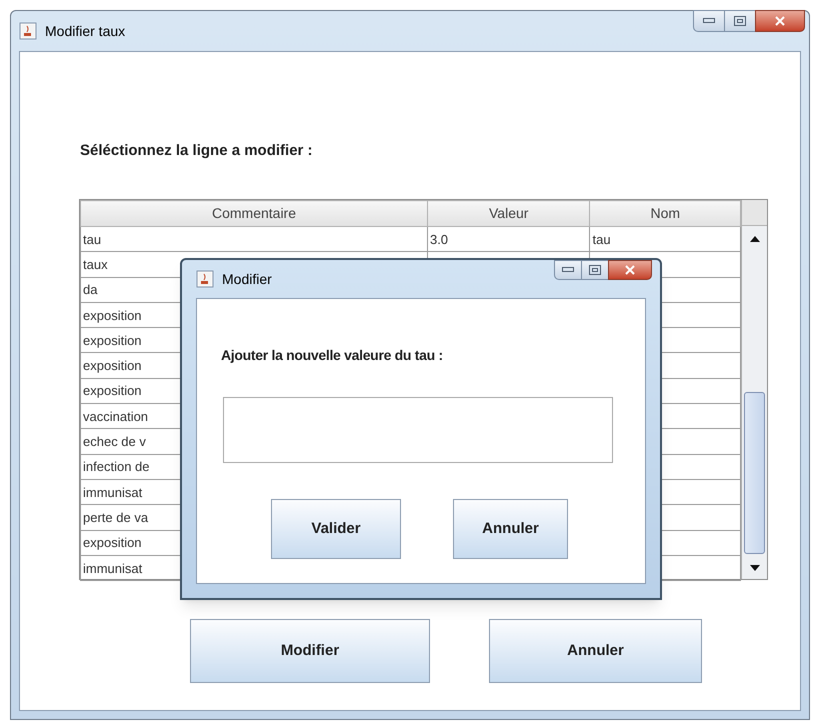 The width and height of the screenshot is (825, 724). What do you see at coordinates (247, 279) in the screenshot?
I see `dialog-title: Modifier` at bounding box center [247, 279].